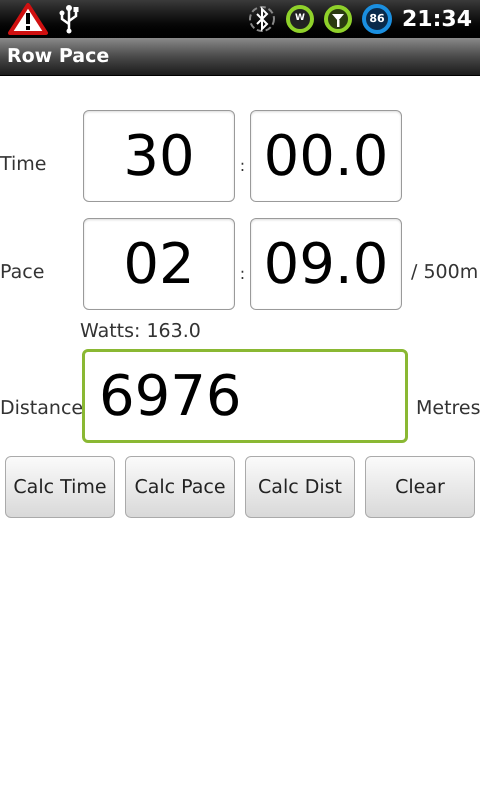 This screenshot has width=480, height=800. I want to click on minutes-field: 02, so click(159, 264).